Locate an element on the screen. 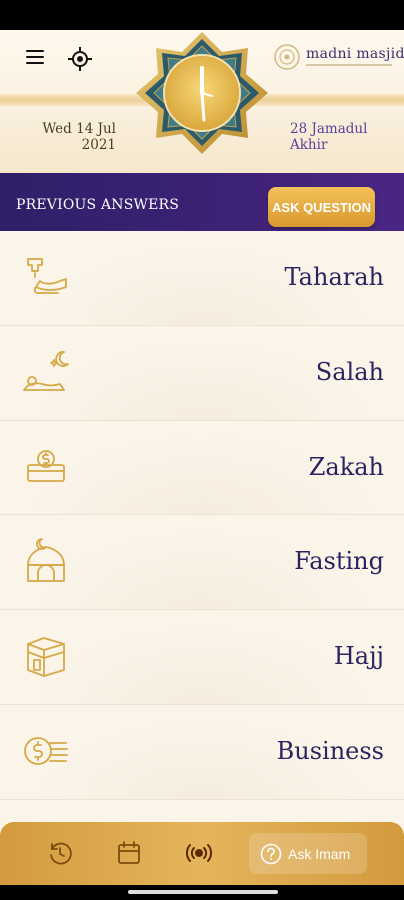 This screenshot has width=404, height=900. hijri-date: 28 Jamadul Akhir is located at coordinates (345, 137).